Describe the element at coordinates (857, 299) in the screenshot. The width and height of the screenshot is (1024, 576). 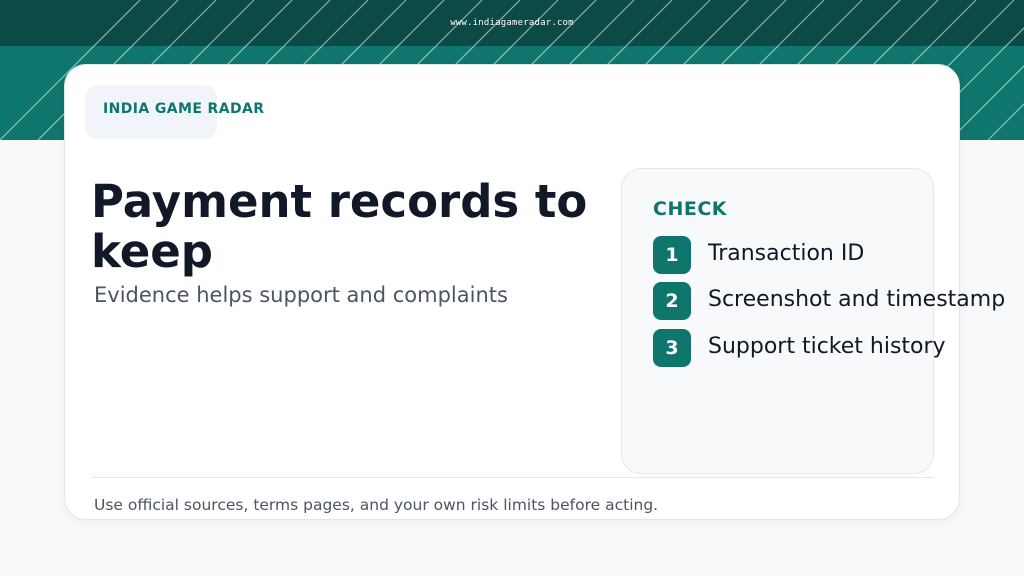
I see `check-item-text: Screenshot and timestamp` at that location.